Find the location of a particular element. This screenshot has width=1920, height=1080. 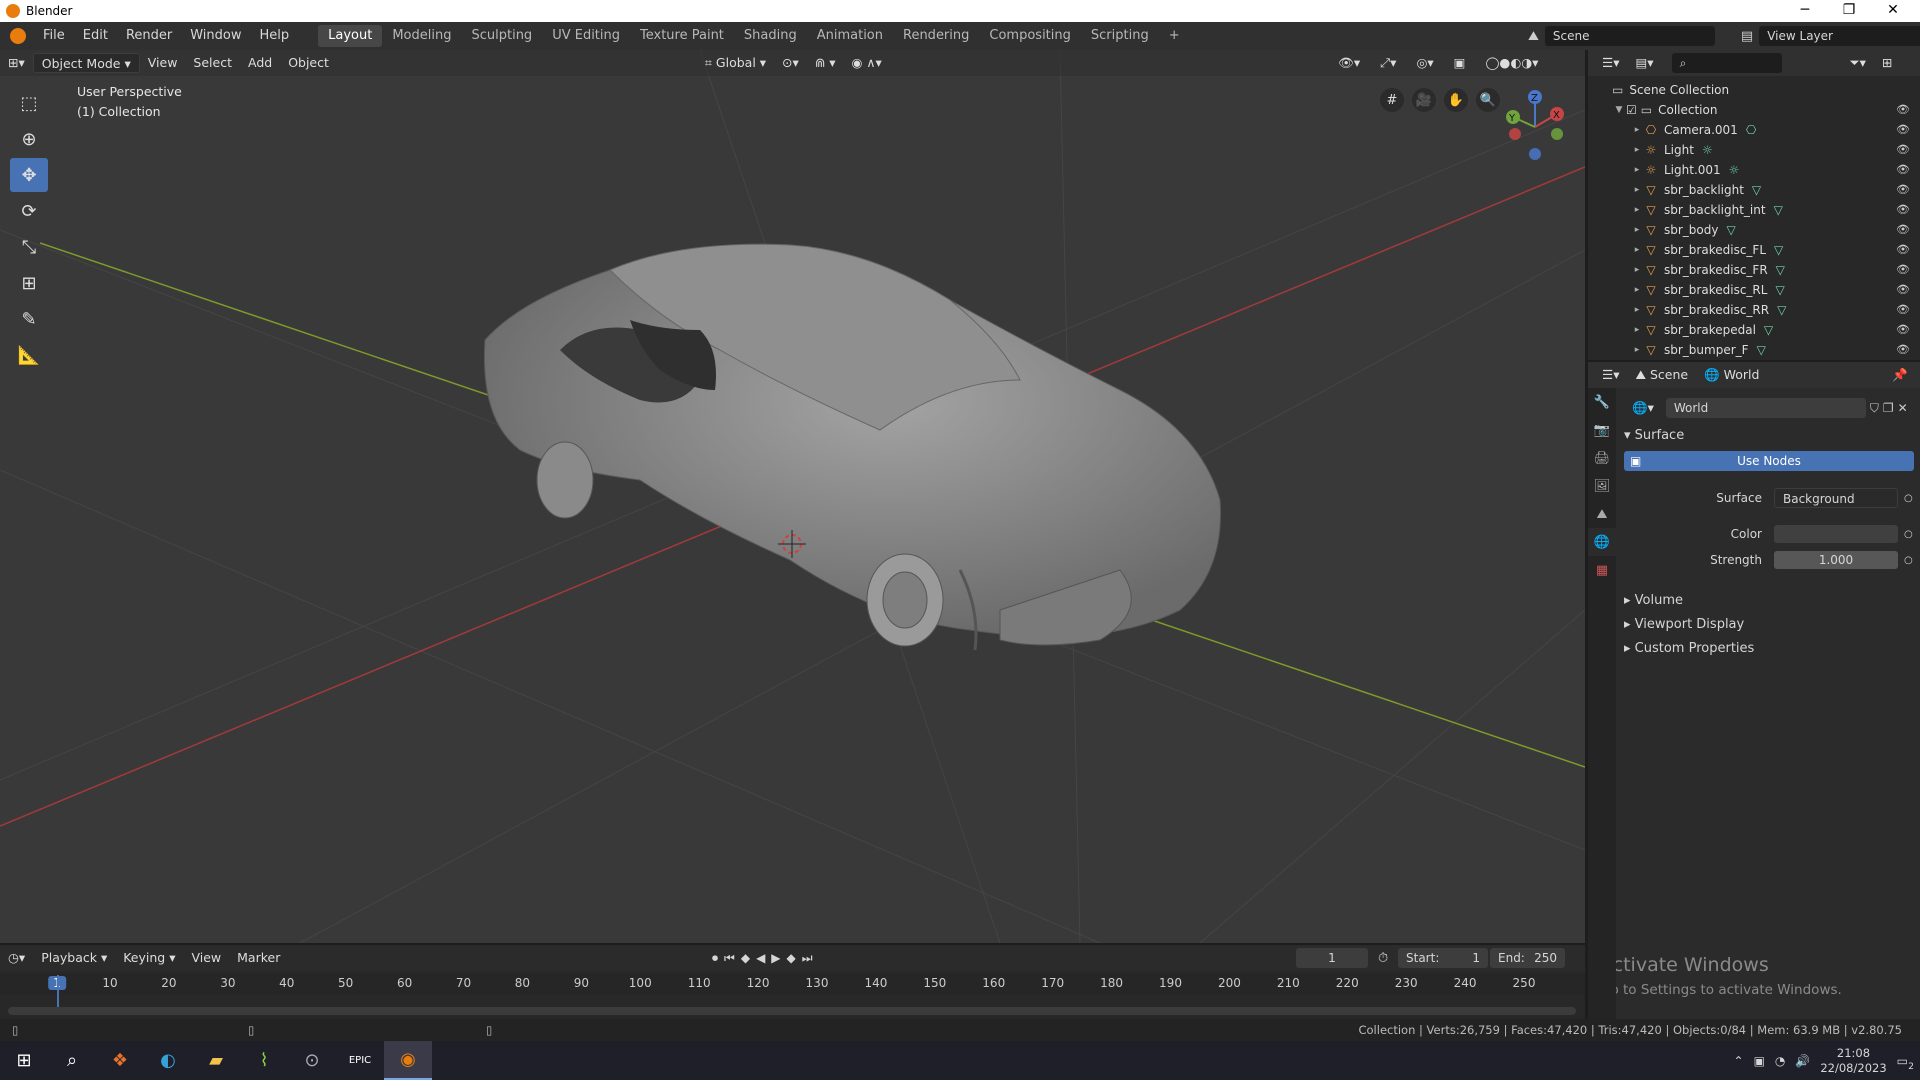

cursor-tool-icon: ⊕ is located at coordinates (29, 139).